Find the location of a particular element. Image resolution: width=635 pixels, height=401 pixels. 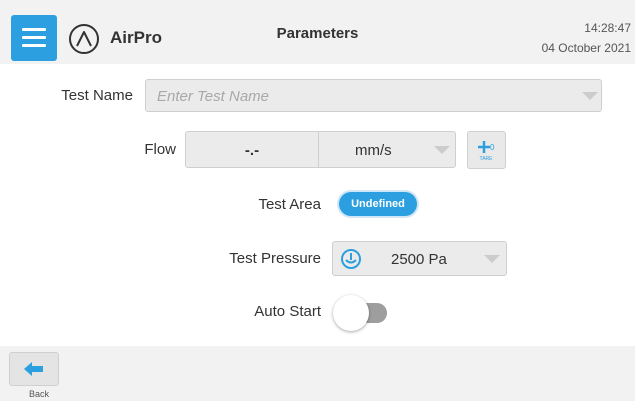

test-area-label: Test Area is located at coordinates (289, 204).